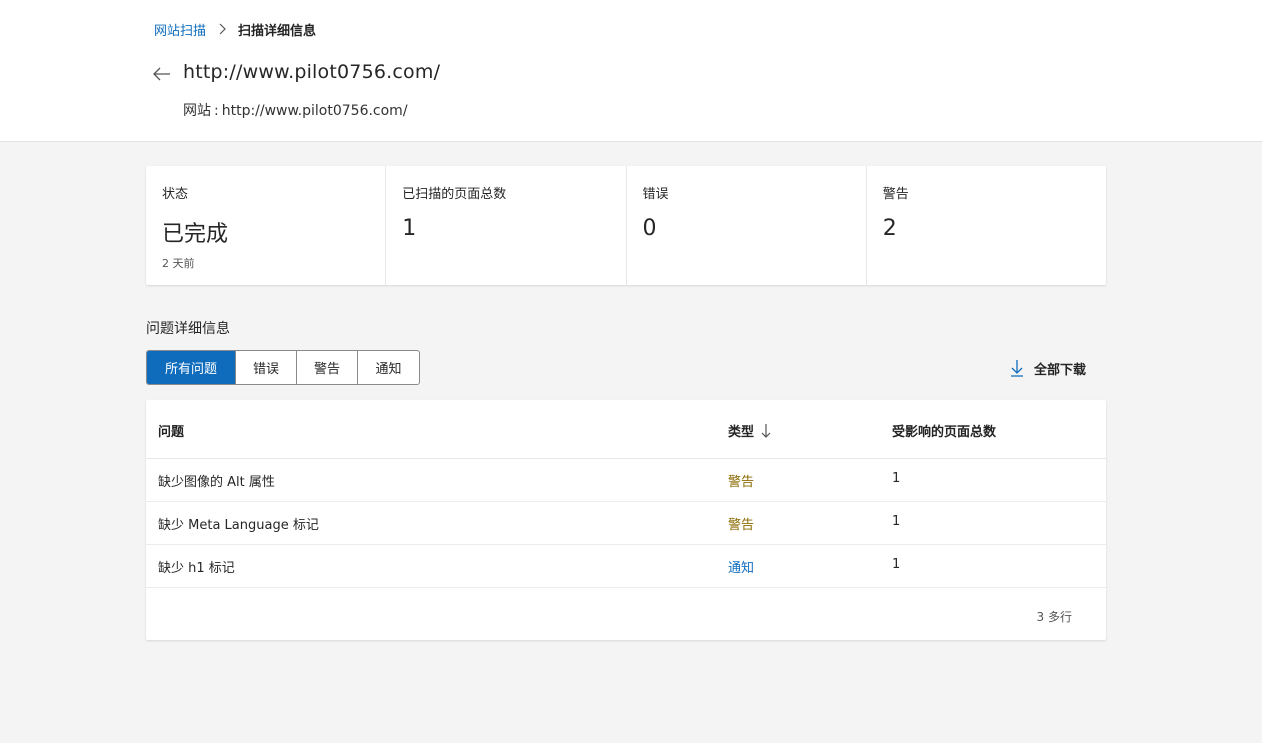  I want to click on subtitle-value: http://www.pilot0756.com/, so click(314, 111).